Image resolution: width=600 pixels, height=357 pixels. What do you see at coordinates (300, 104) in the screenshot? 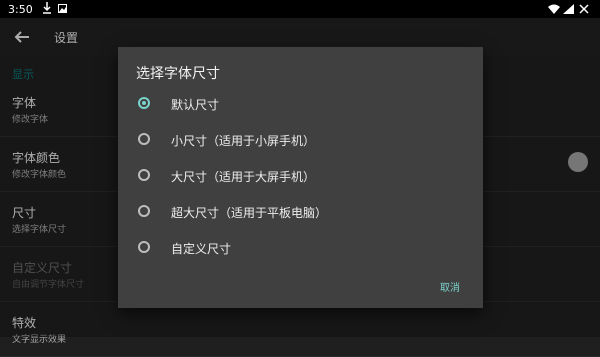
I see `option-default-size: 默认尺寸` at bounding box center [300, 104].